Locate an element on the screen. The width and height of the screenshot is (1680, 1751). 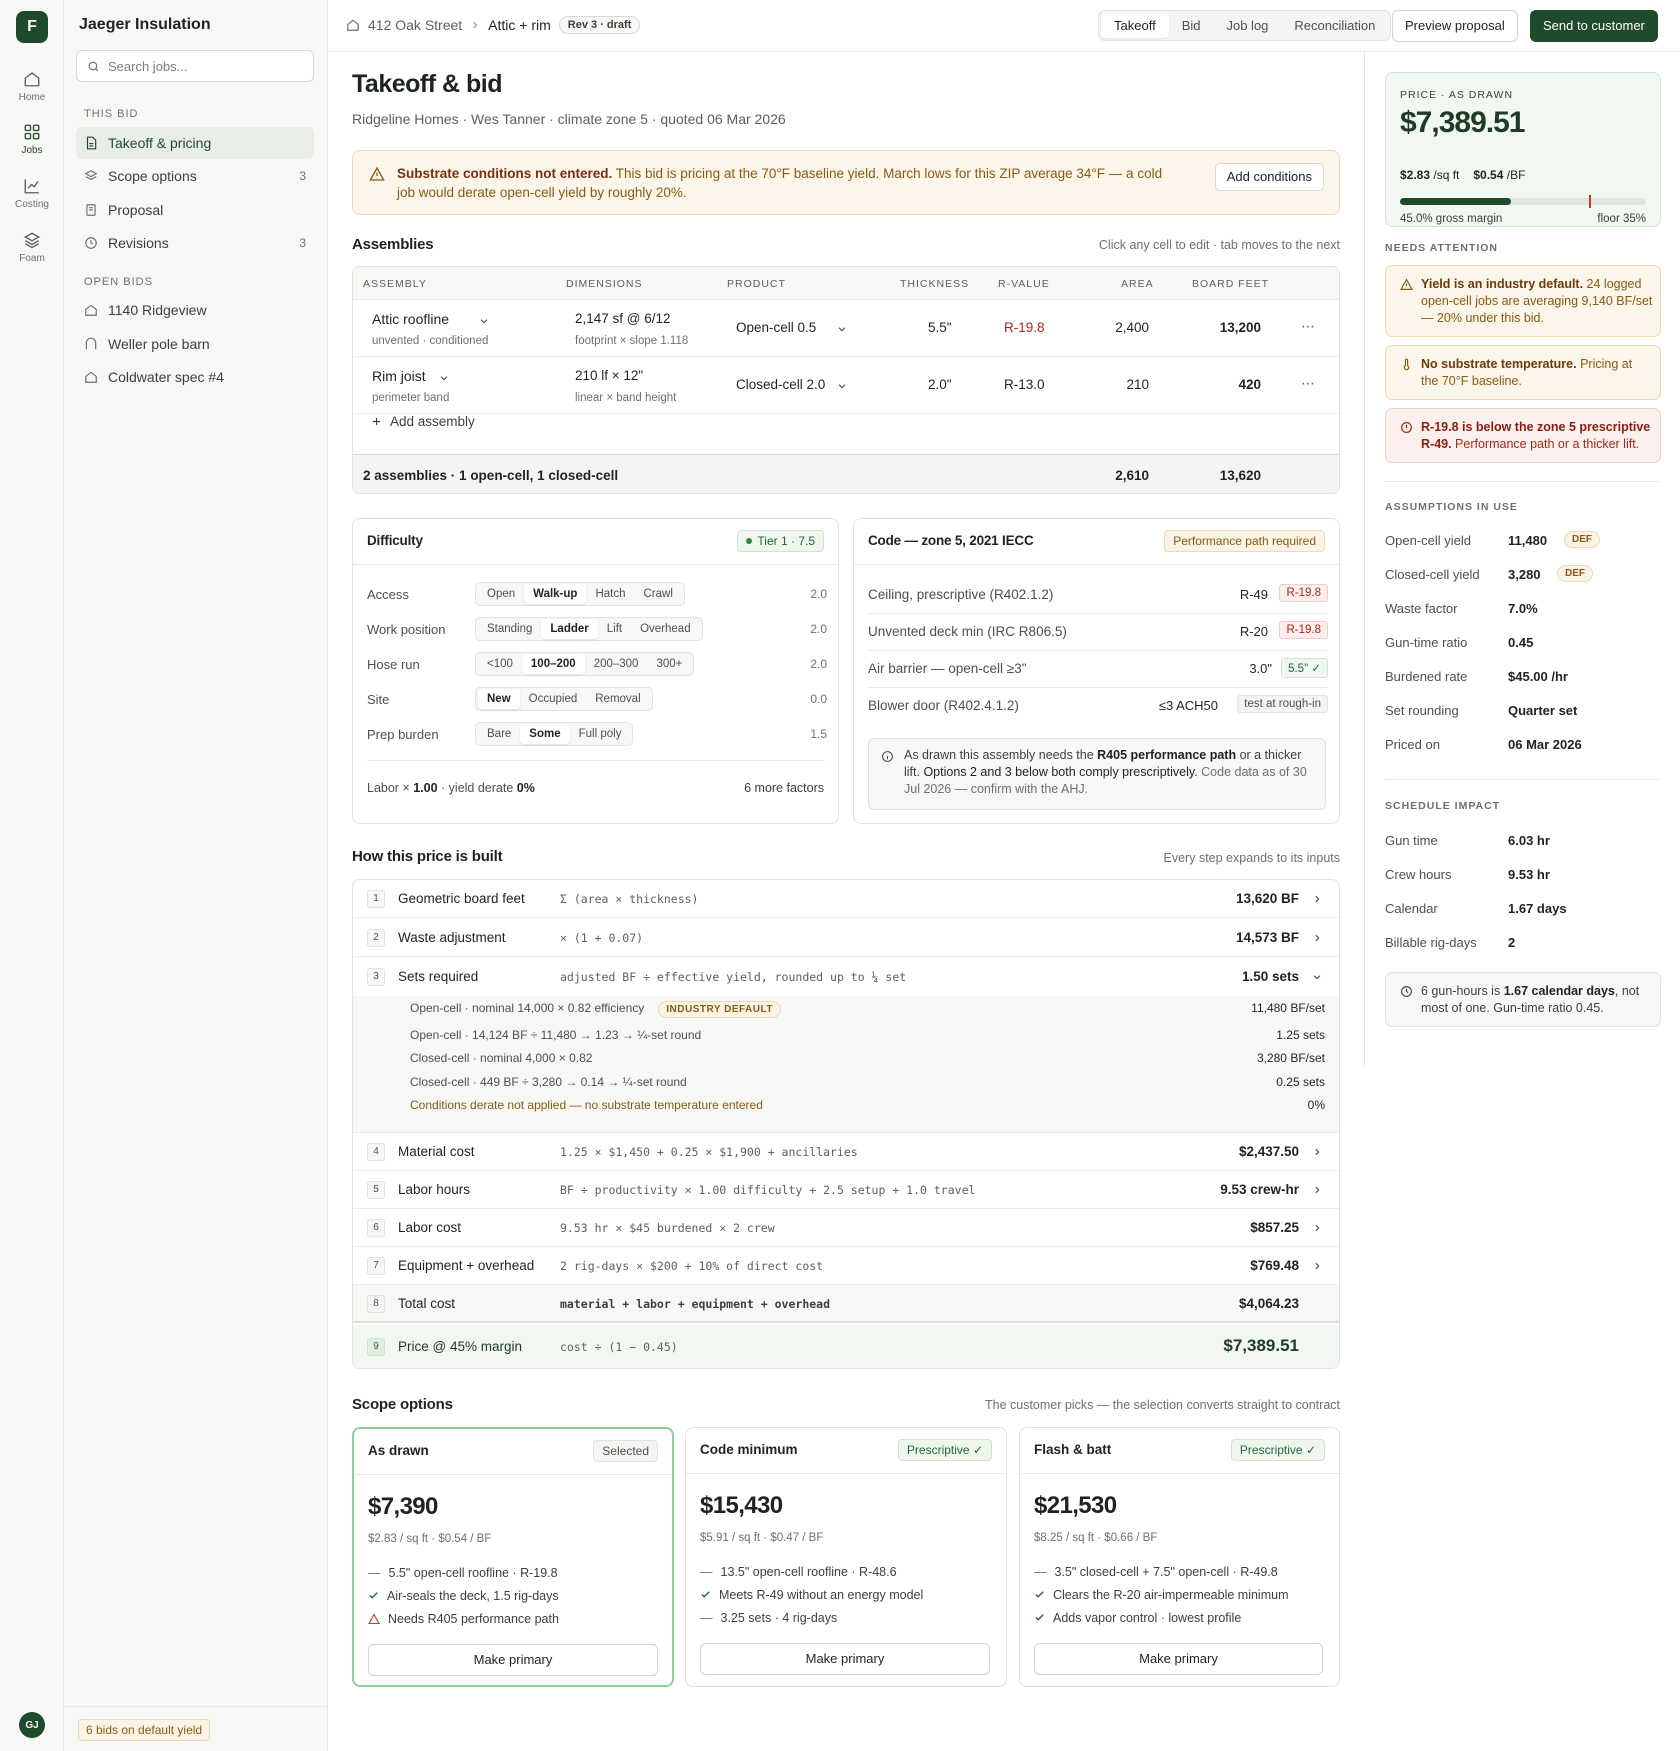
assembly-name: Attic roofline is located at coordinates (410, 319).